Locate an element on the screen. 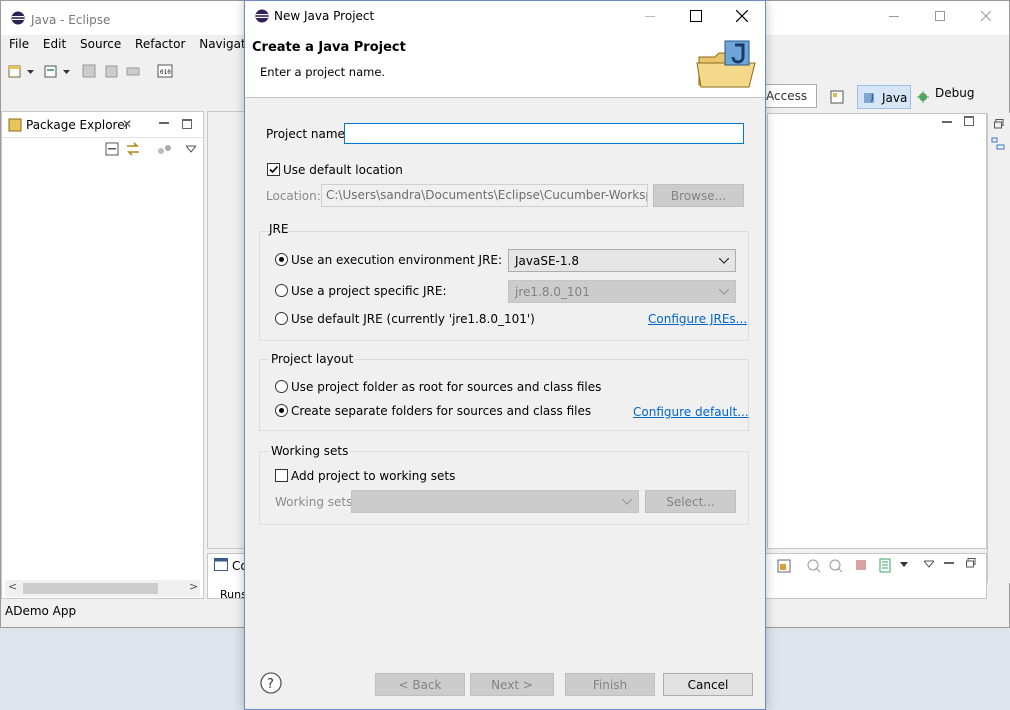 This screenshot has width=1010, height=710. use-default-location-checkbox is located at coordinates (273, 169).